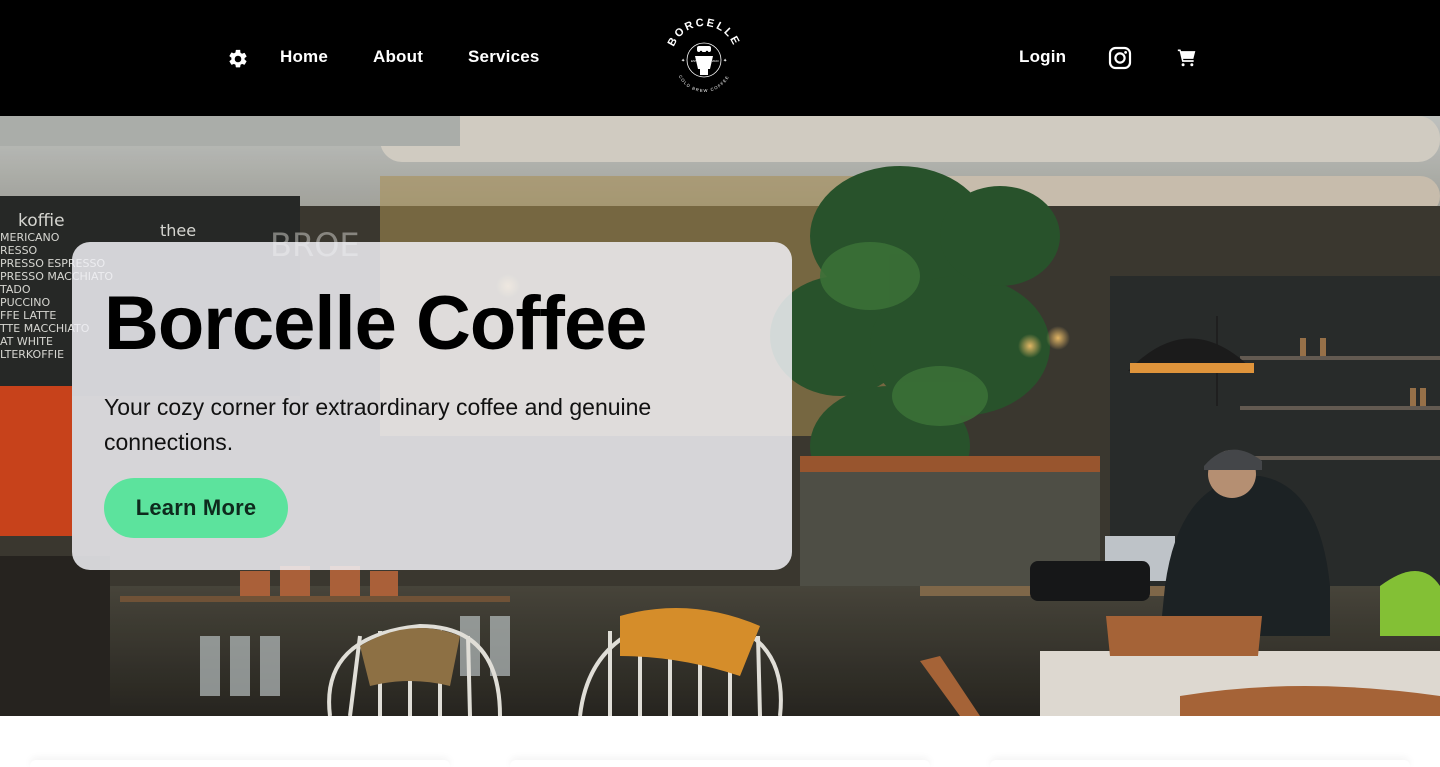 The height and width of the screenshot is (767, 1440). I want to click on svg-text: 2023, so click(715, 61).